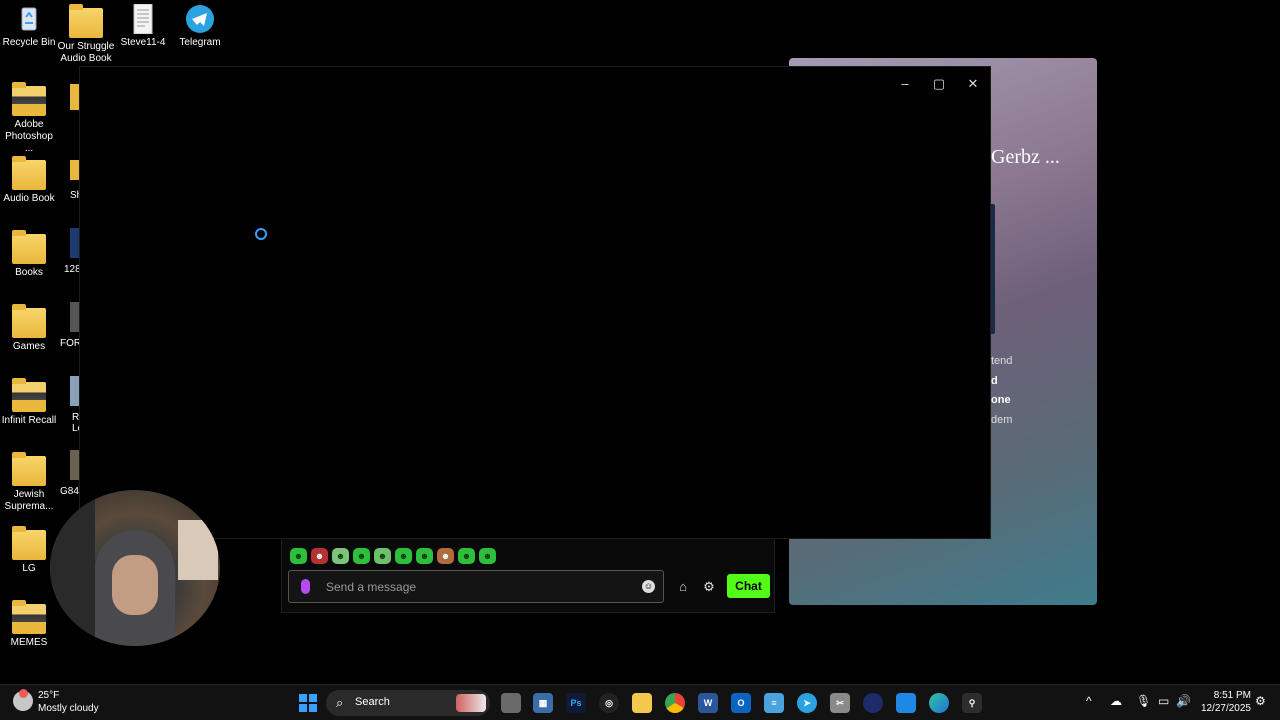  I want to click on file-explorer-icon, so click(642, 703).